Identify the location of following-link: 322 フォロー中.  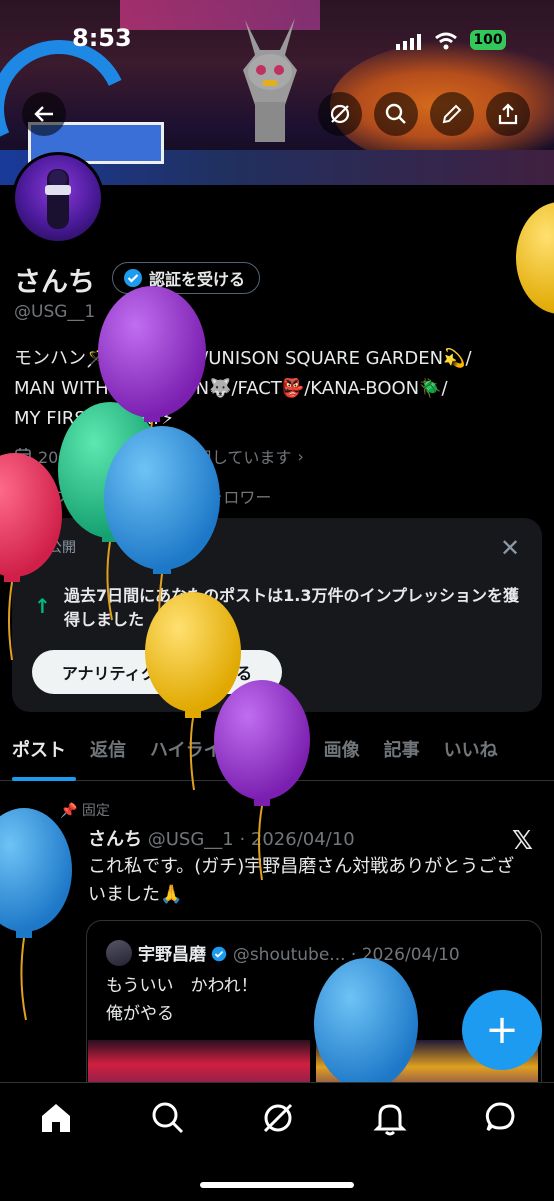
(73, 497).